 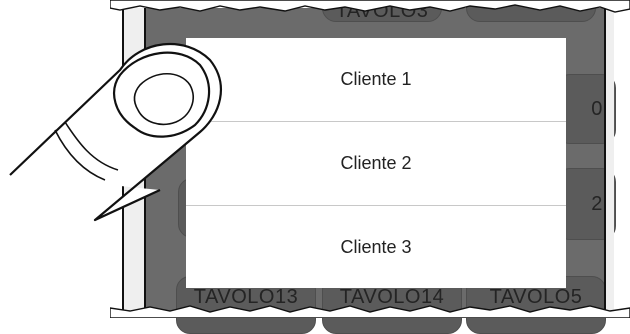 I want to click on client-option-label: Cliente 3, so click(x=376, y=247).